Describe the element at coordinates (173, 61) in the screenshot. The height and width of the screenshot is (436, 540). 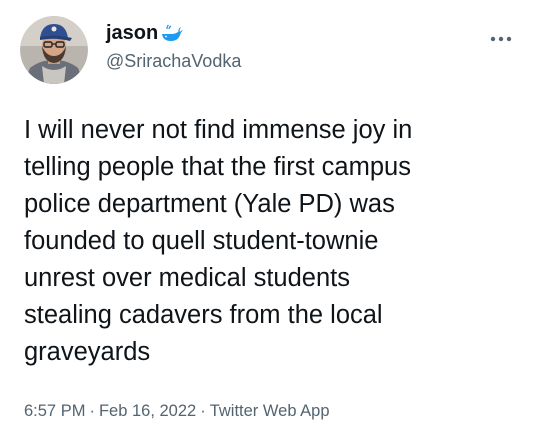
I see `user-handle: @SrirachaVodka` at that location.